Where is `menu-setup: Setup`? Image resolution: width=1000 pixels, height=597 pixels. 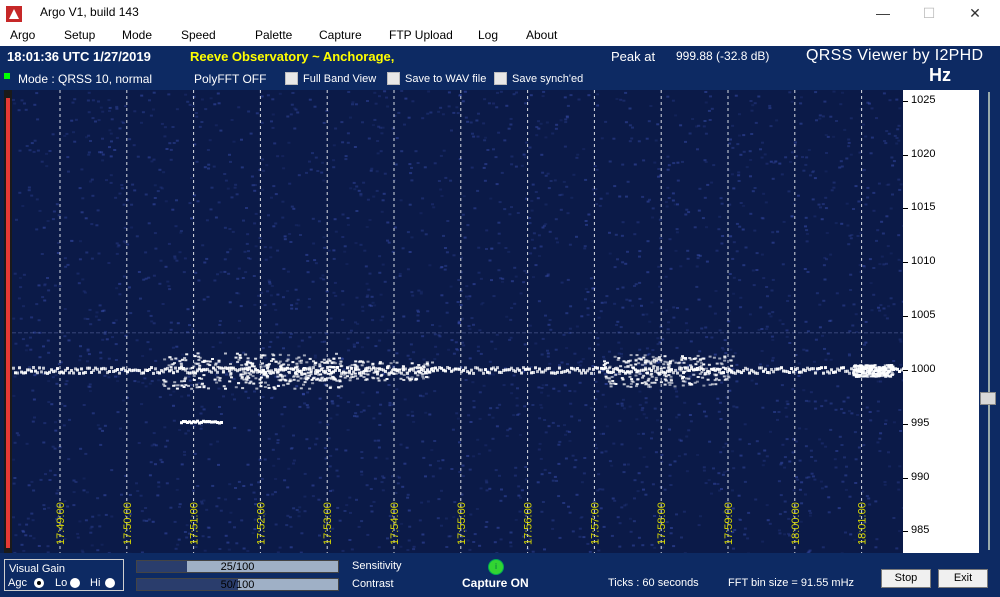
menu-setup: Setup is located at coordinates (79, 35).